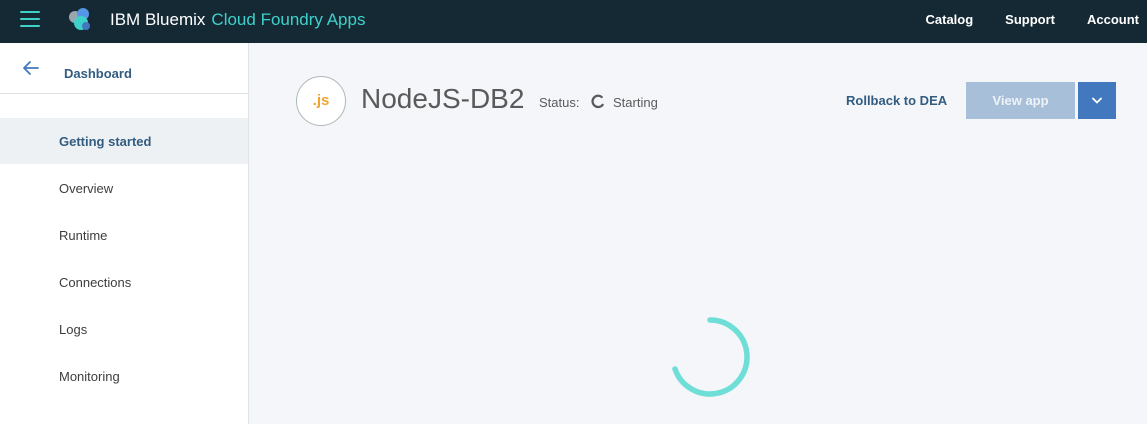  I want to click on sidebar-item-label: Getting started, so click(105, 141).